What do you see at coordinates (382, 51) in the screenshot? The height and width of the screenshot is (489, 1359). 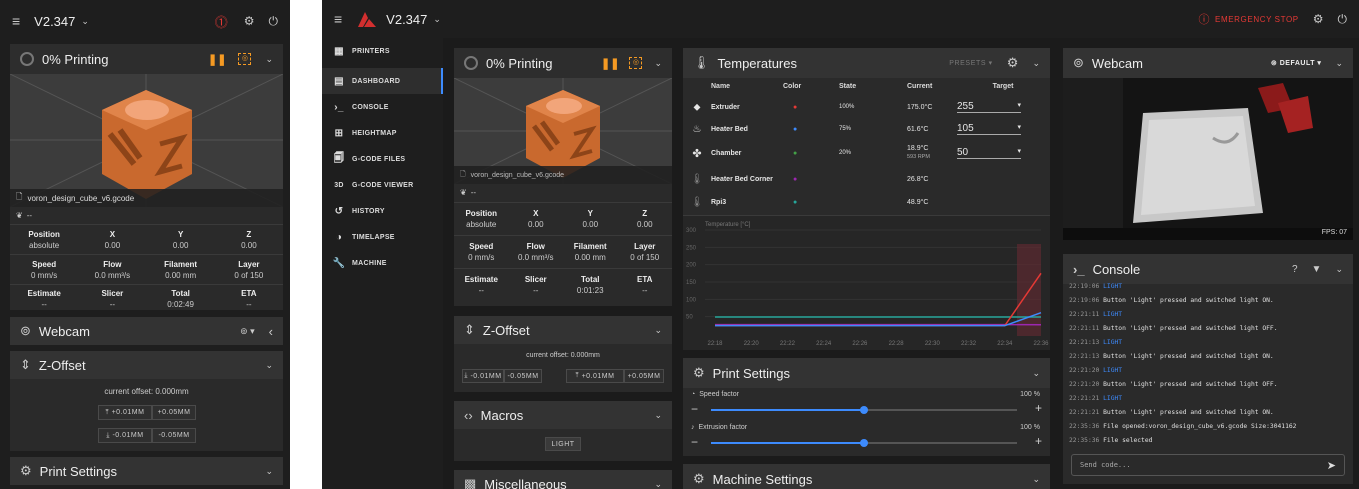 I see `sidebar-item-printers: ▦ PRINTERS` at bounding box center [382, 51].